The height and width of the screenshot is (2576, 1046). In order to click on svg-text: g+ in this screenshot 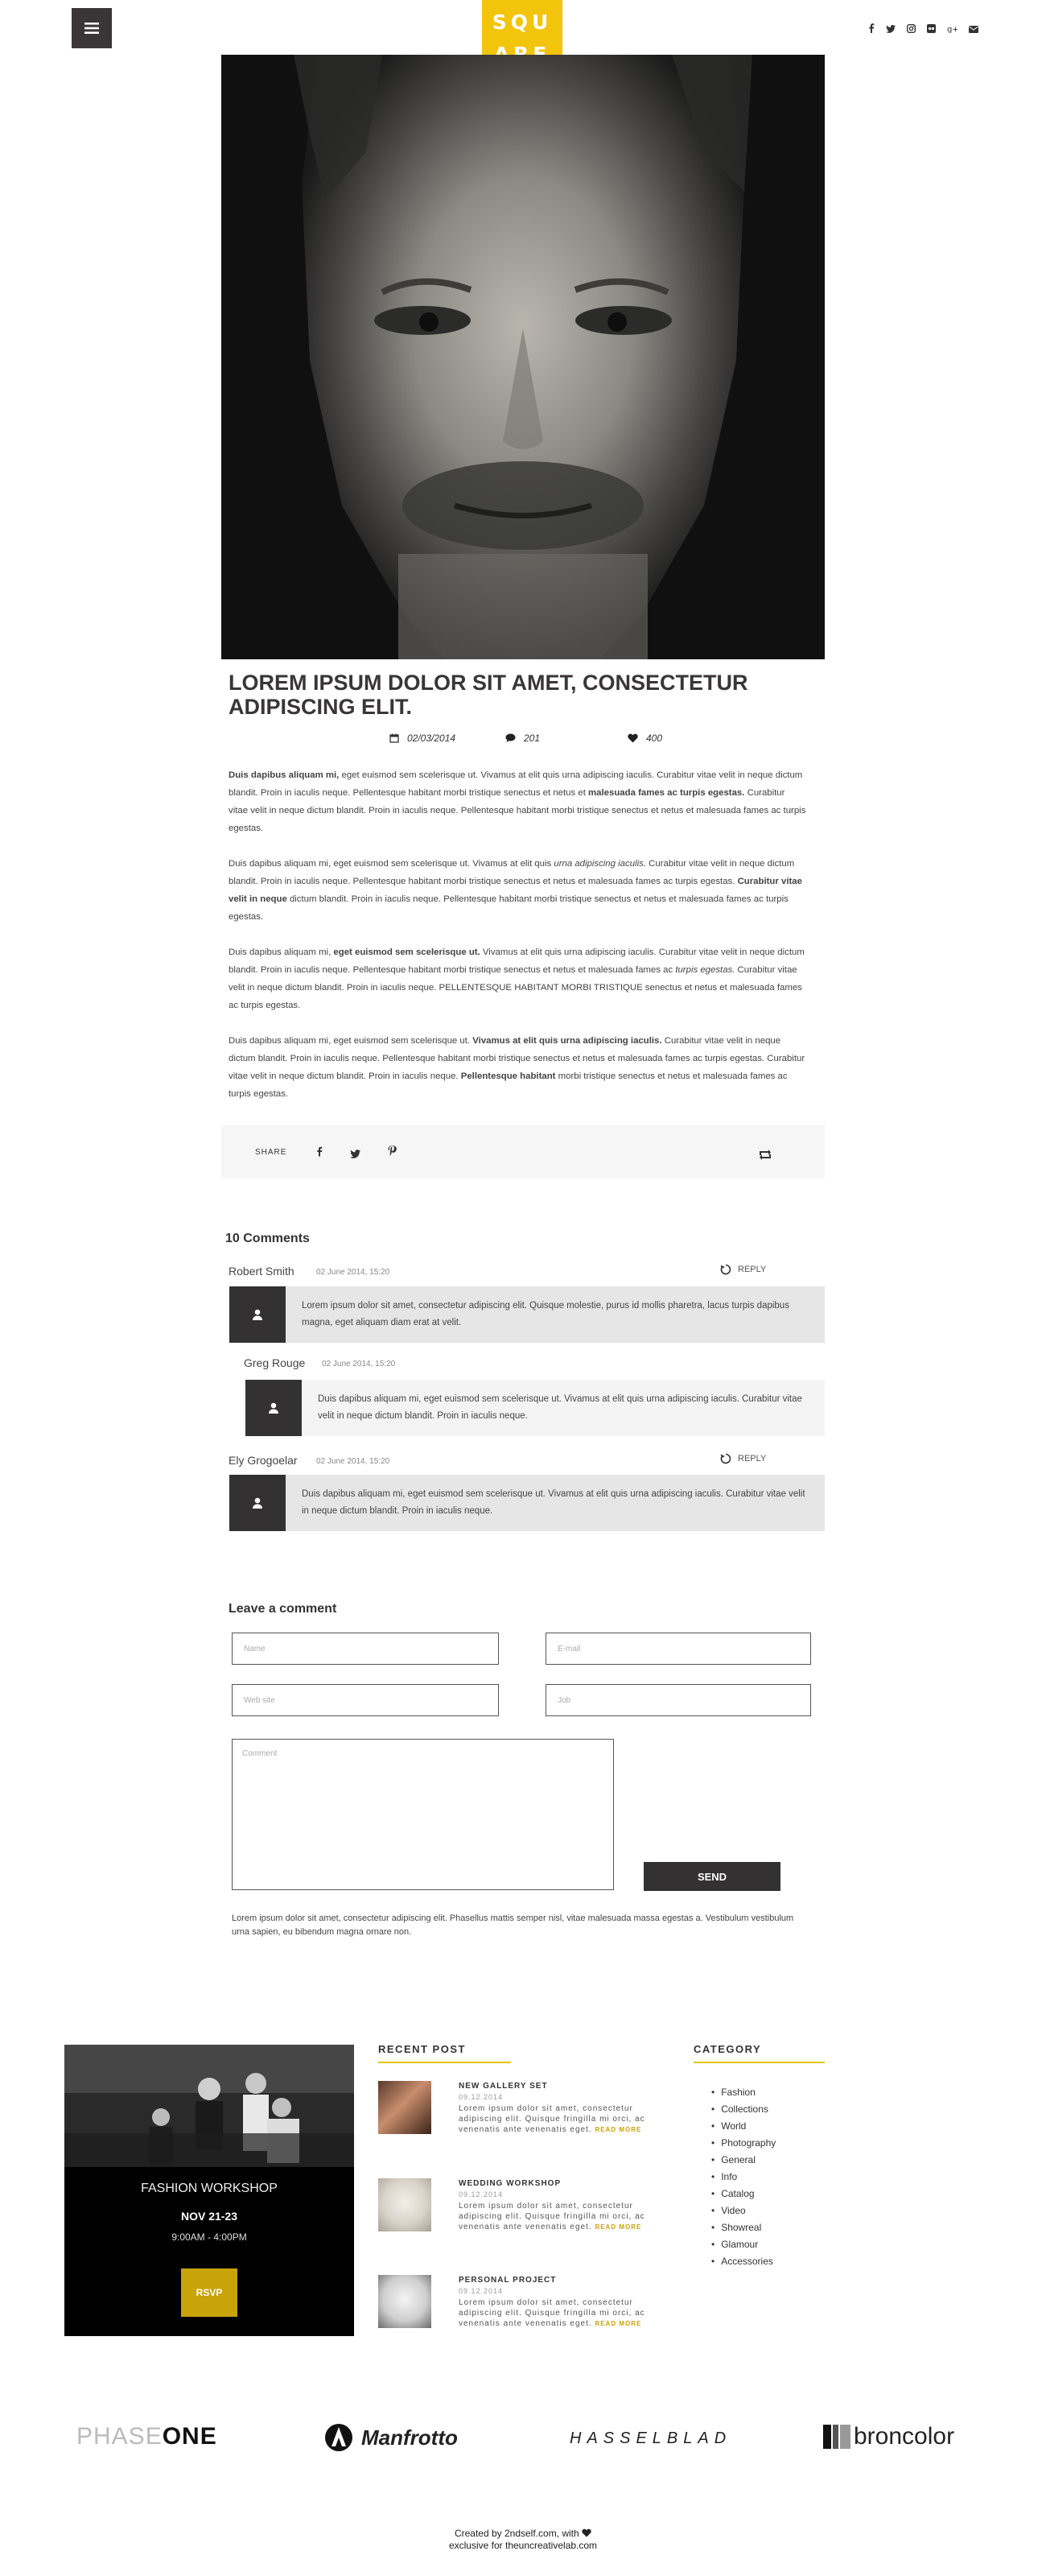, I will do `click(952, 30)`.